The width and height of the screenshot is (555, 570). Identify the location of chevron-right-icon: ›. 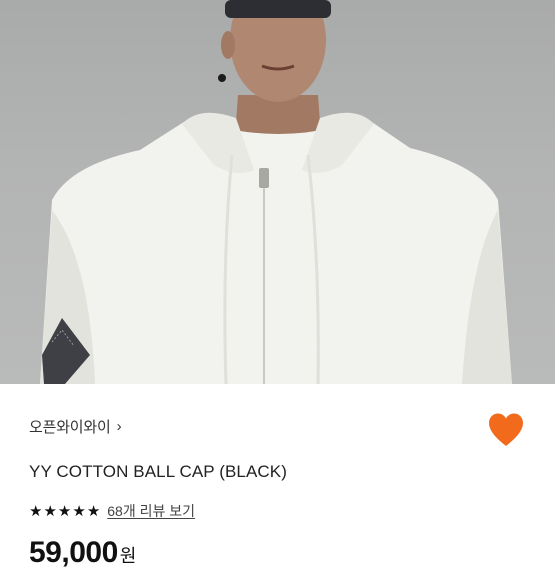
(119, 426).